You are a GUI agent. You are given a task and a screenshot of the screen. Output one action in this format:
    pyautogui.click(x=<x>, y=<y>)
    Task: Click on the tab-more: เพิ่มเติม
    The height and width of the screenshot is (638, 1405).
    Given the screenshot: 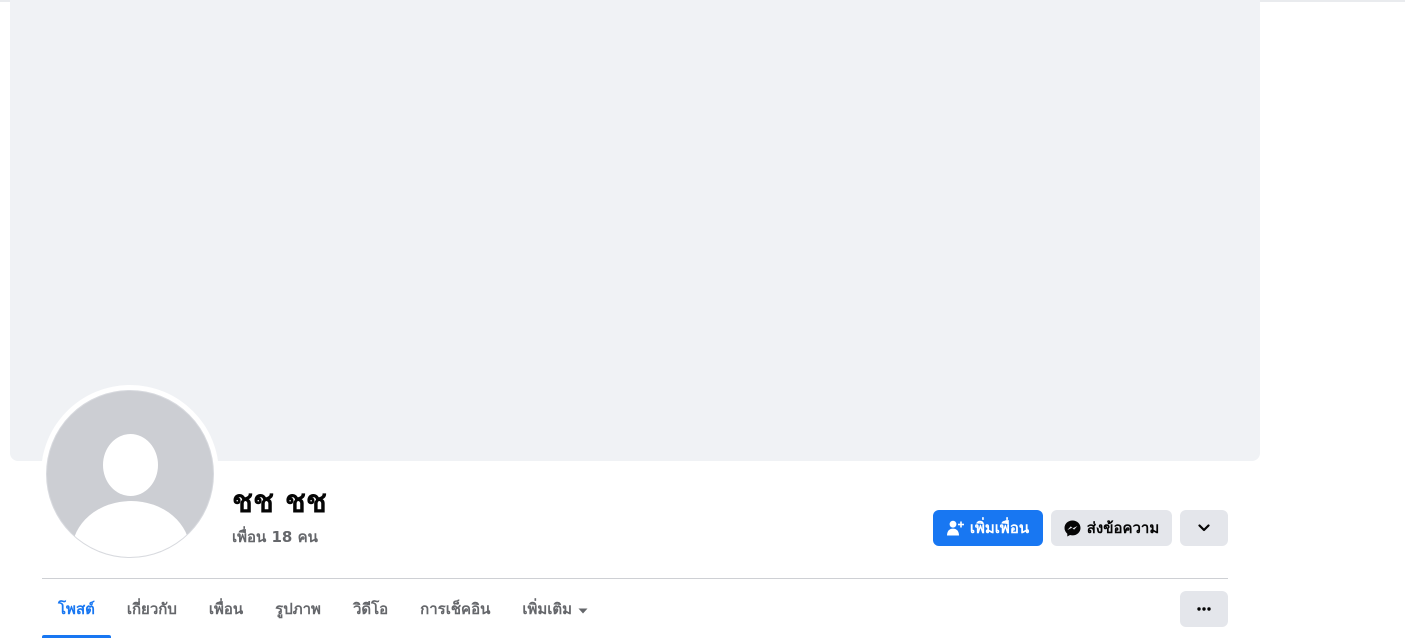 What is the action you would take?
    pyautogui.click(x=555, y=608)
    